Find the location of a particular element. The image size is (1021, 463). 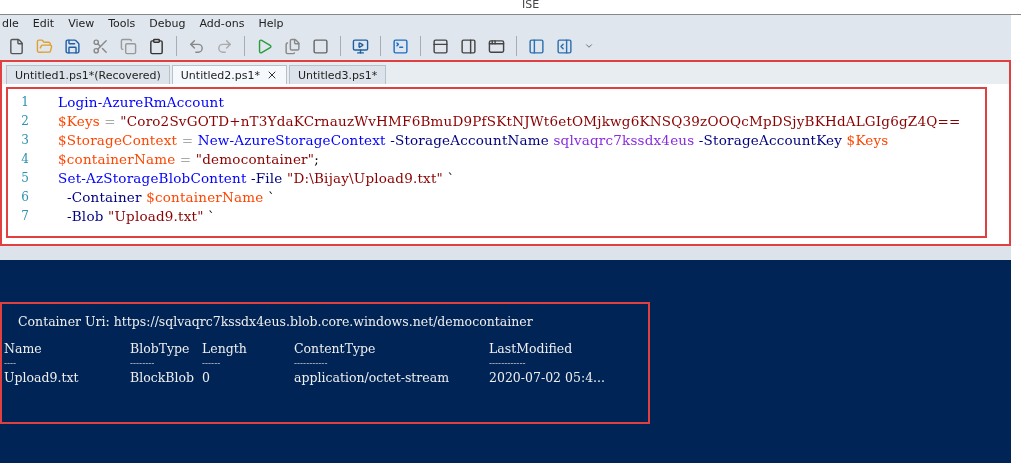

column-header: BlobType is located at coordinates (160, 348).